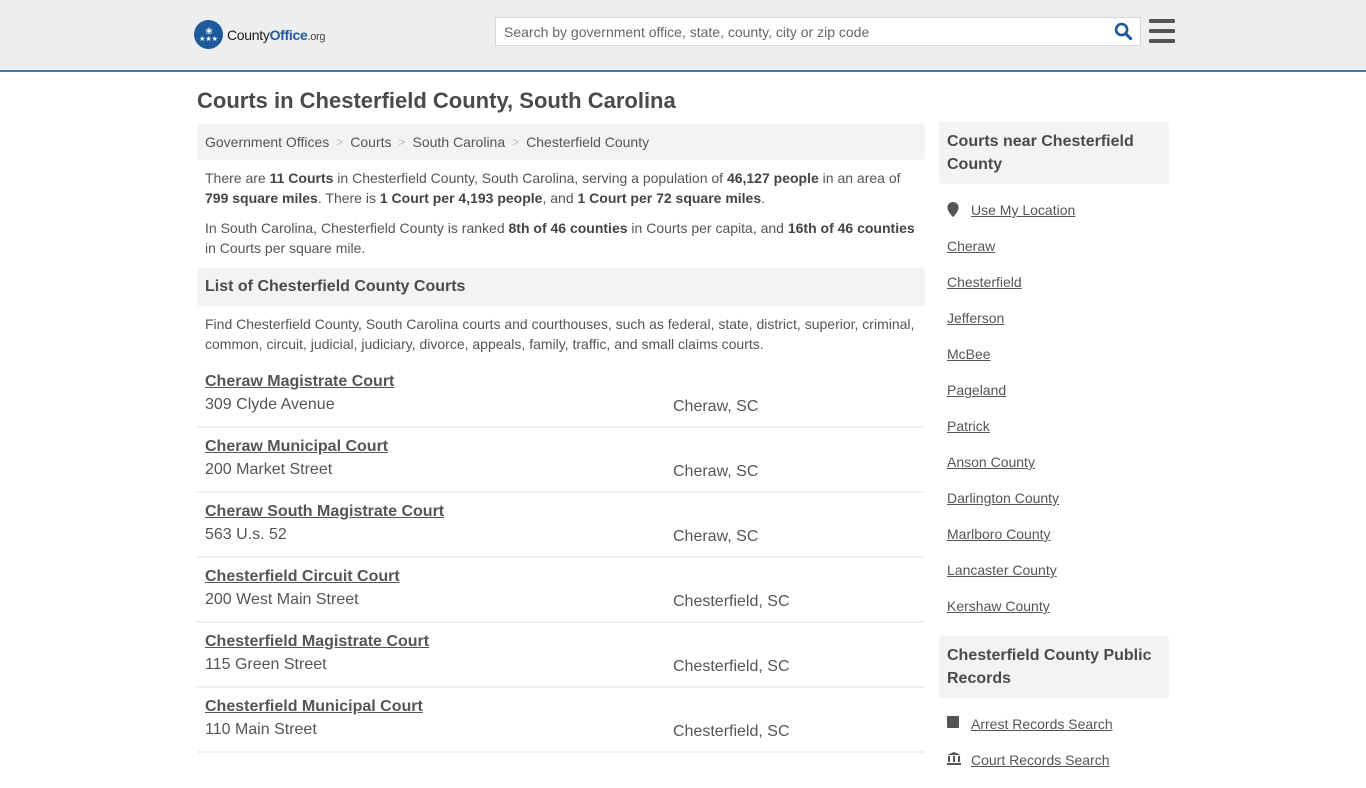 This screenshot has width=1366, height=788. What do you see at coordinates (1040, 760) in the screenshot?
I see `court-records-search-link: Court Records Search` at bounding box center [1040, 760].